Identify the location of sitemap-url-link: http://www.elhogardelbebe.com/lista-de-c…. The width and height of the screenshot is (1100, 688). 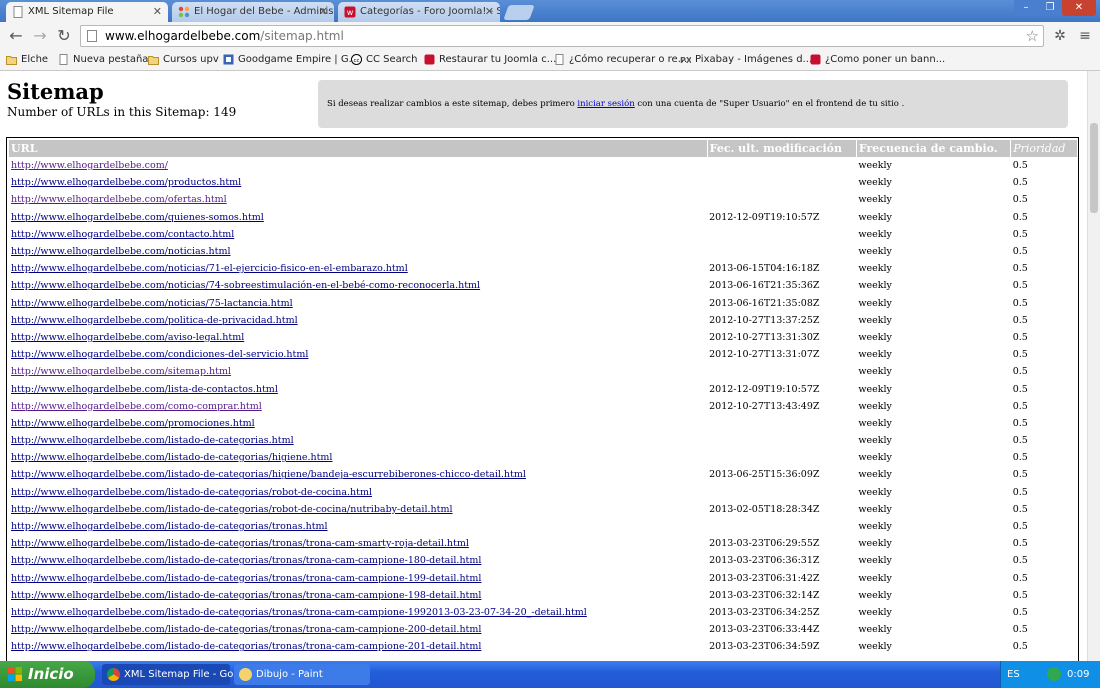
(144, 389).